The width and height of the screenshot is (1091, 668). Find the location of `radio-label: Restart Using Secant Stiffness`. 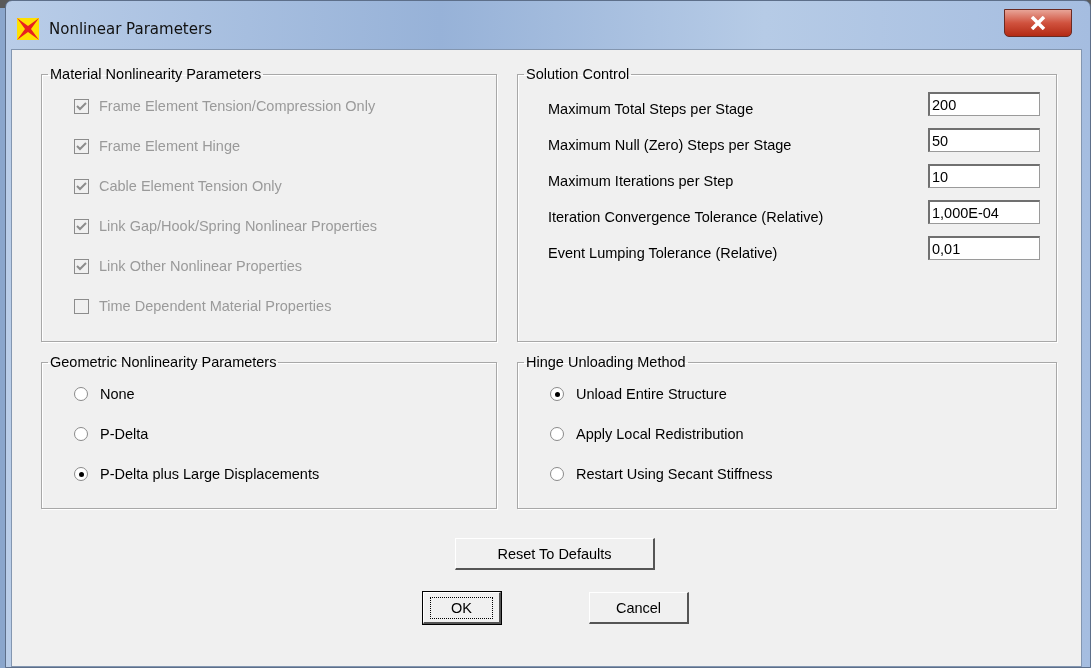

radio-label: Restart Using Secant Stiffness is located at coordinates (674, 474).